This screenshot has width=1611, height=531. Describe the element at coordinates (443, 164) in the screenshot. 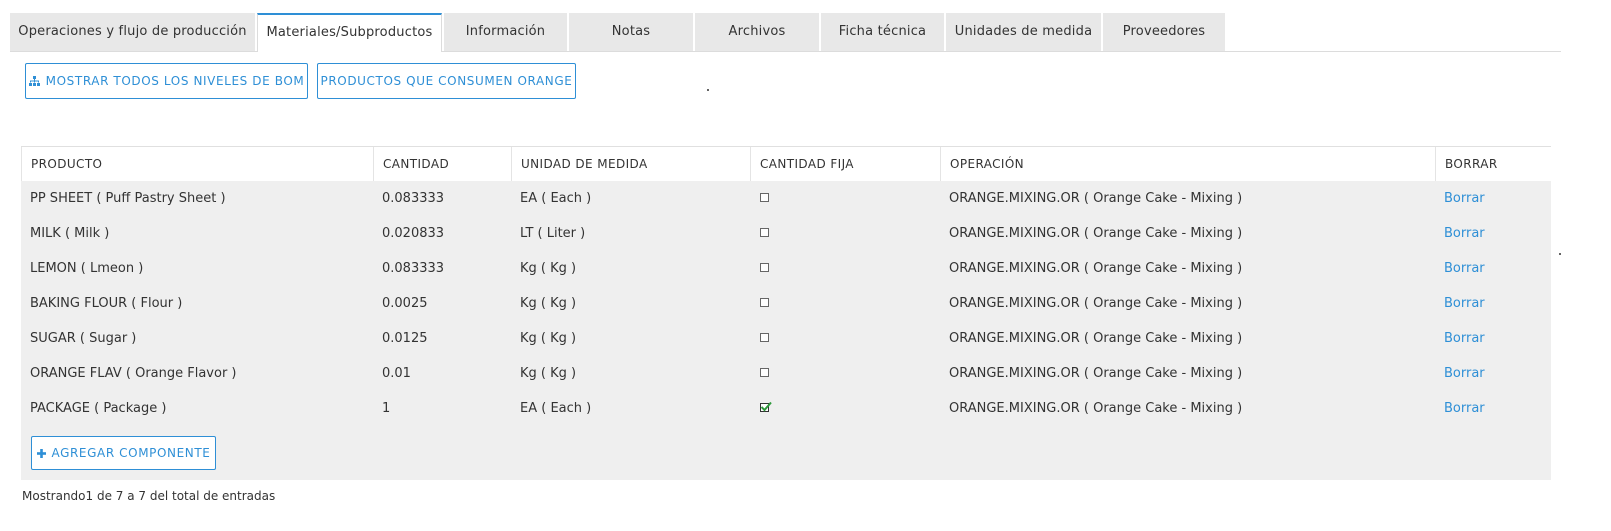

I see `header-cantidad: CANTIDAD` at that location.